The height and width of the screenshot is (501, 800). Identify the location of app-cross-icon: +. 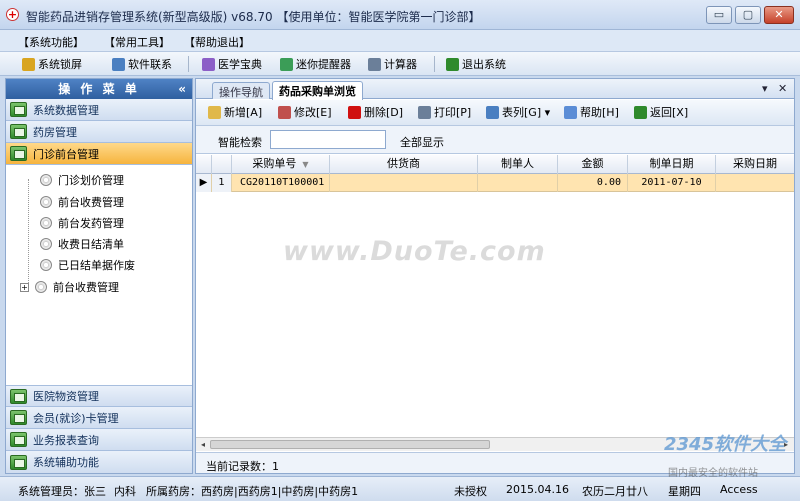
(12, 14).